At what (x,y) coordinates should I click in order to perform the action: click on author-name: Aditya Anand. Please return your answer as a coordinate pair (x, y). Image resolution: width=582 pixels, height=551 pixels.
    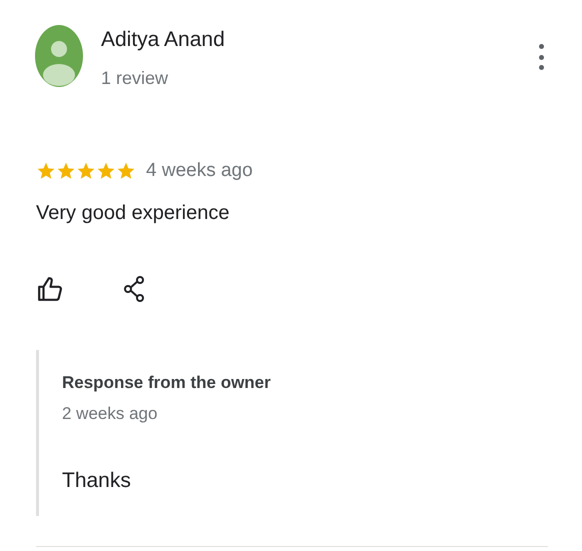
    Looking at the image, I should click on (163, 40).